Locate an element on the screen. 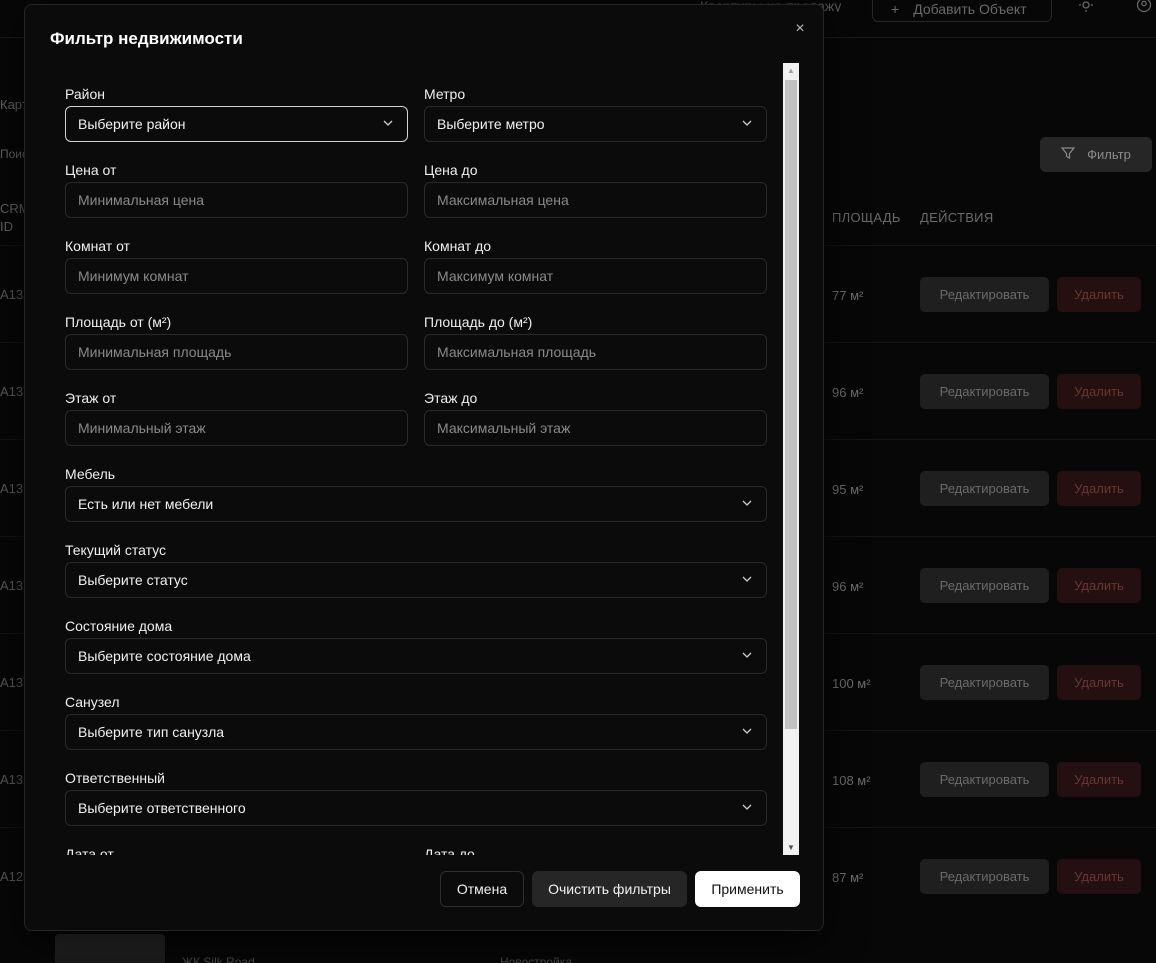 The height and width of the screenshot is (963, 1156). row-area: 87 м² is located at coordinates (848, 877).